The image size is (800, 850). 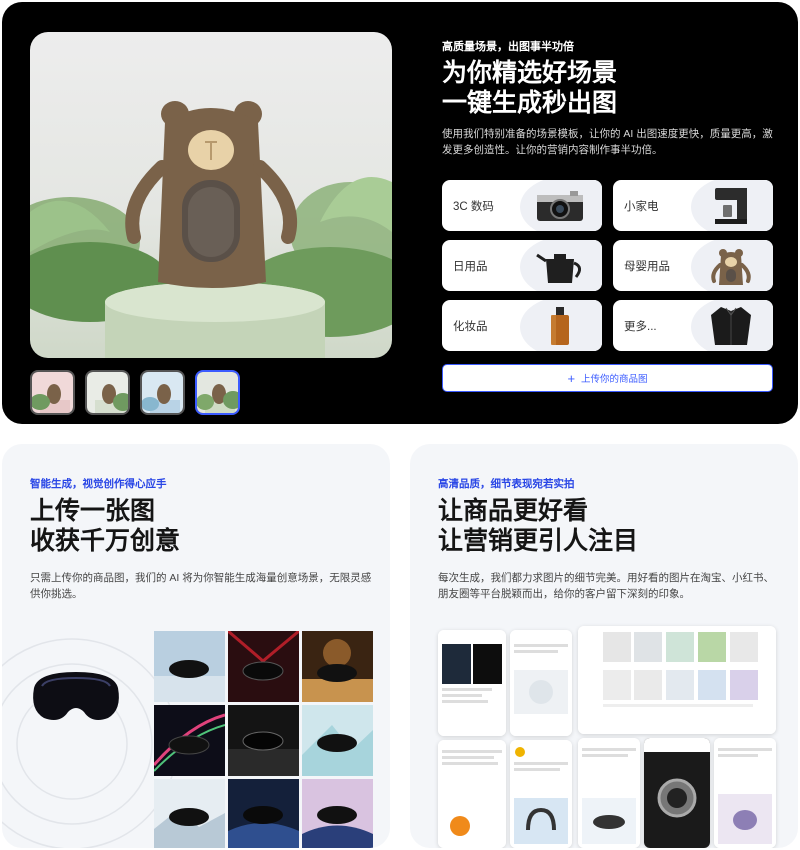 I want to click on hero-eyebrow: 高质量场景，出图事半功倍, so click(x=508, y=47).